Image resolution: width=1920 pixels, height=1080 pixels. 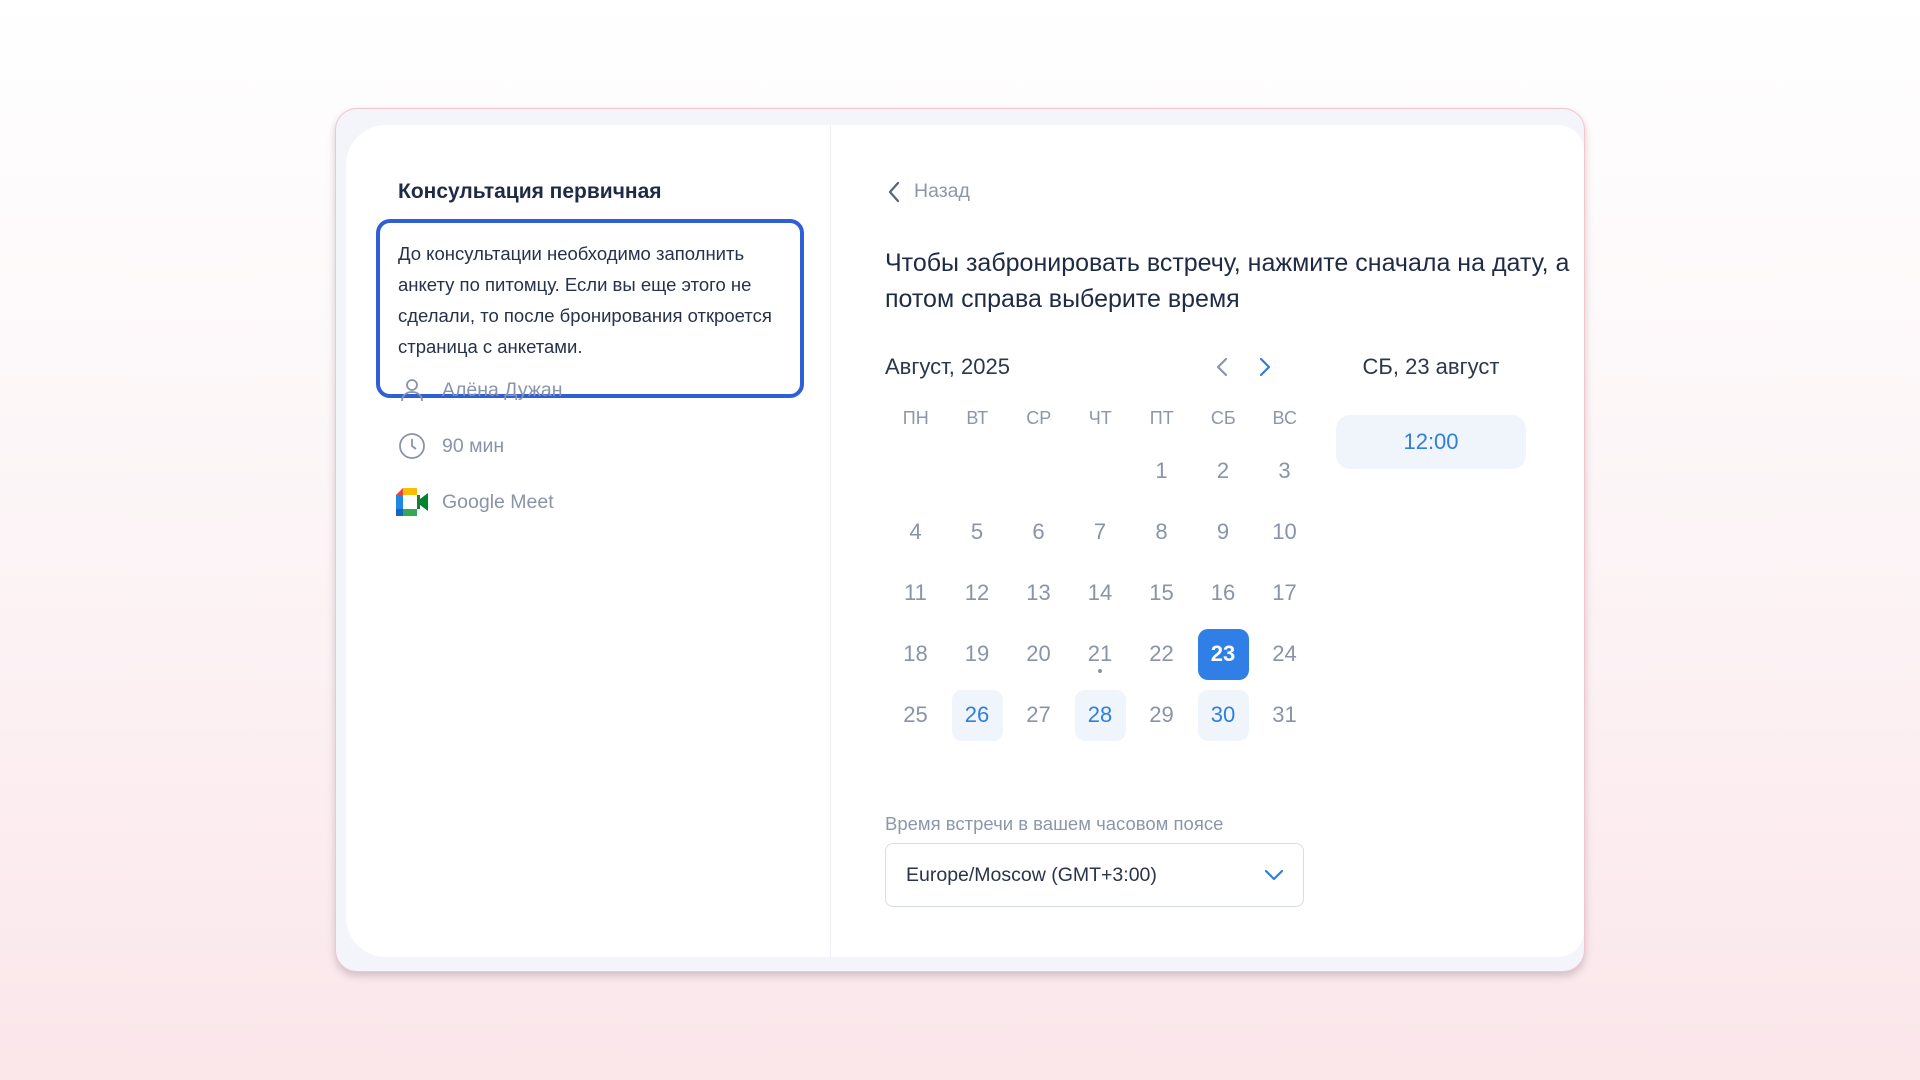 I want to click on calendar-day: 1, so click(x=1161, y=470).